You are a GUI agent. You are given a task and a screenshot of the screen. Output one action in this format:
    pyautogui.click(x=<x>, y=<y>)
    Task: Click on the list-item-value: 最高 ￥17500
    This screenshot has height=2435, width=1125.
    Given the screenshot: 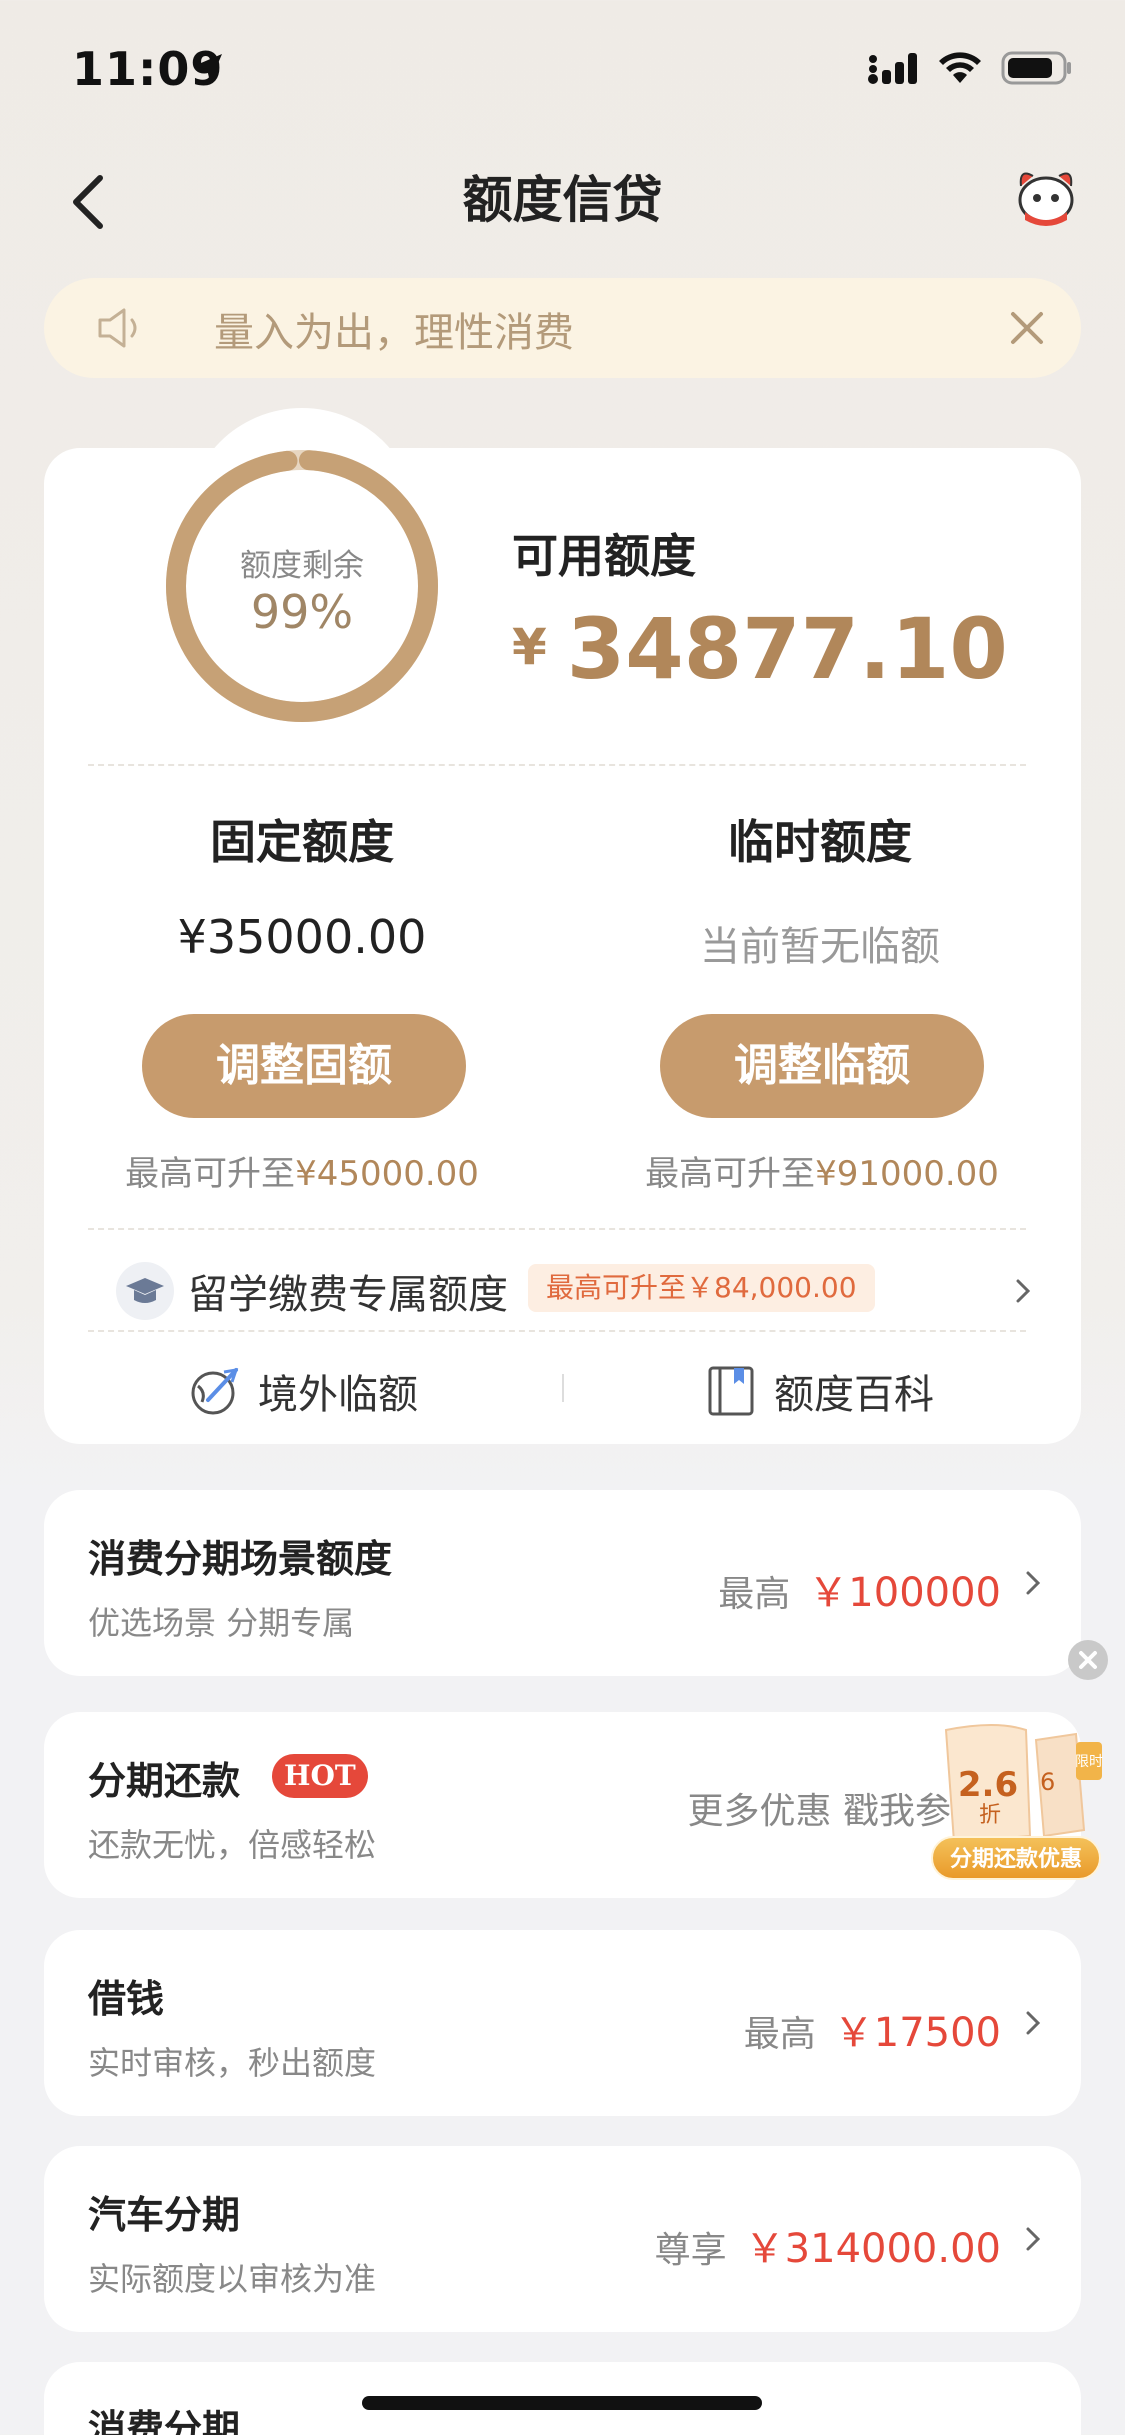 What is the action you would take?
    pyautogui.click(x=872, y=2029)
    